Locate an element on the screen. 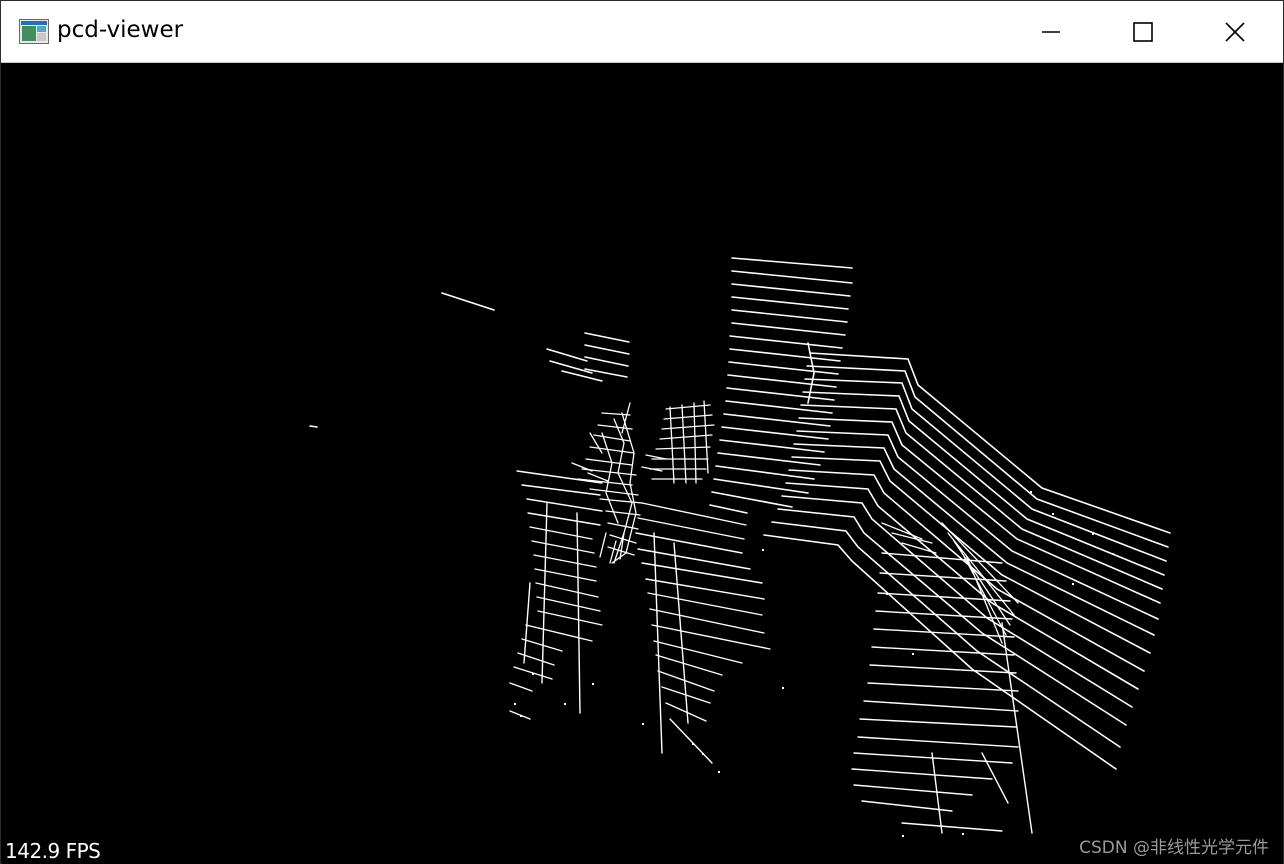 The image size is (1284, 864). scan-ladder-upper is located at coordinates (588, 357).